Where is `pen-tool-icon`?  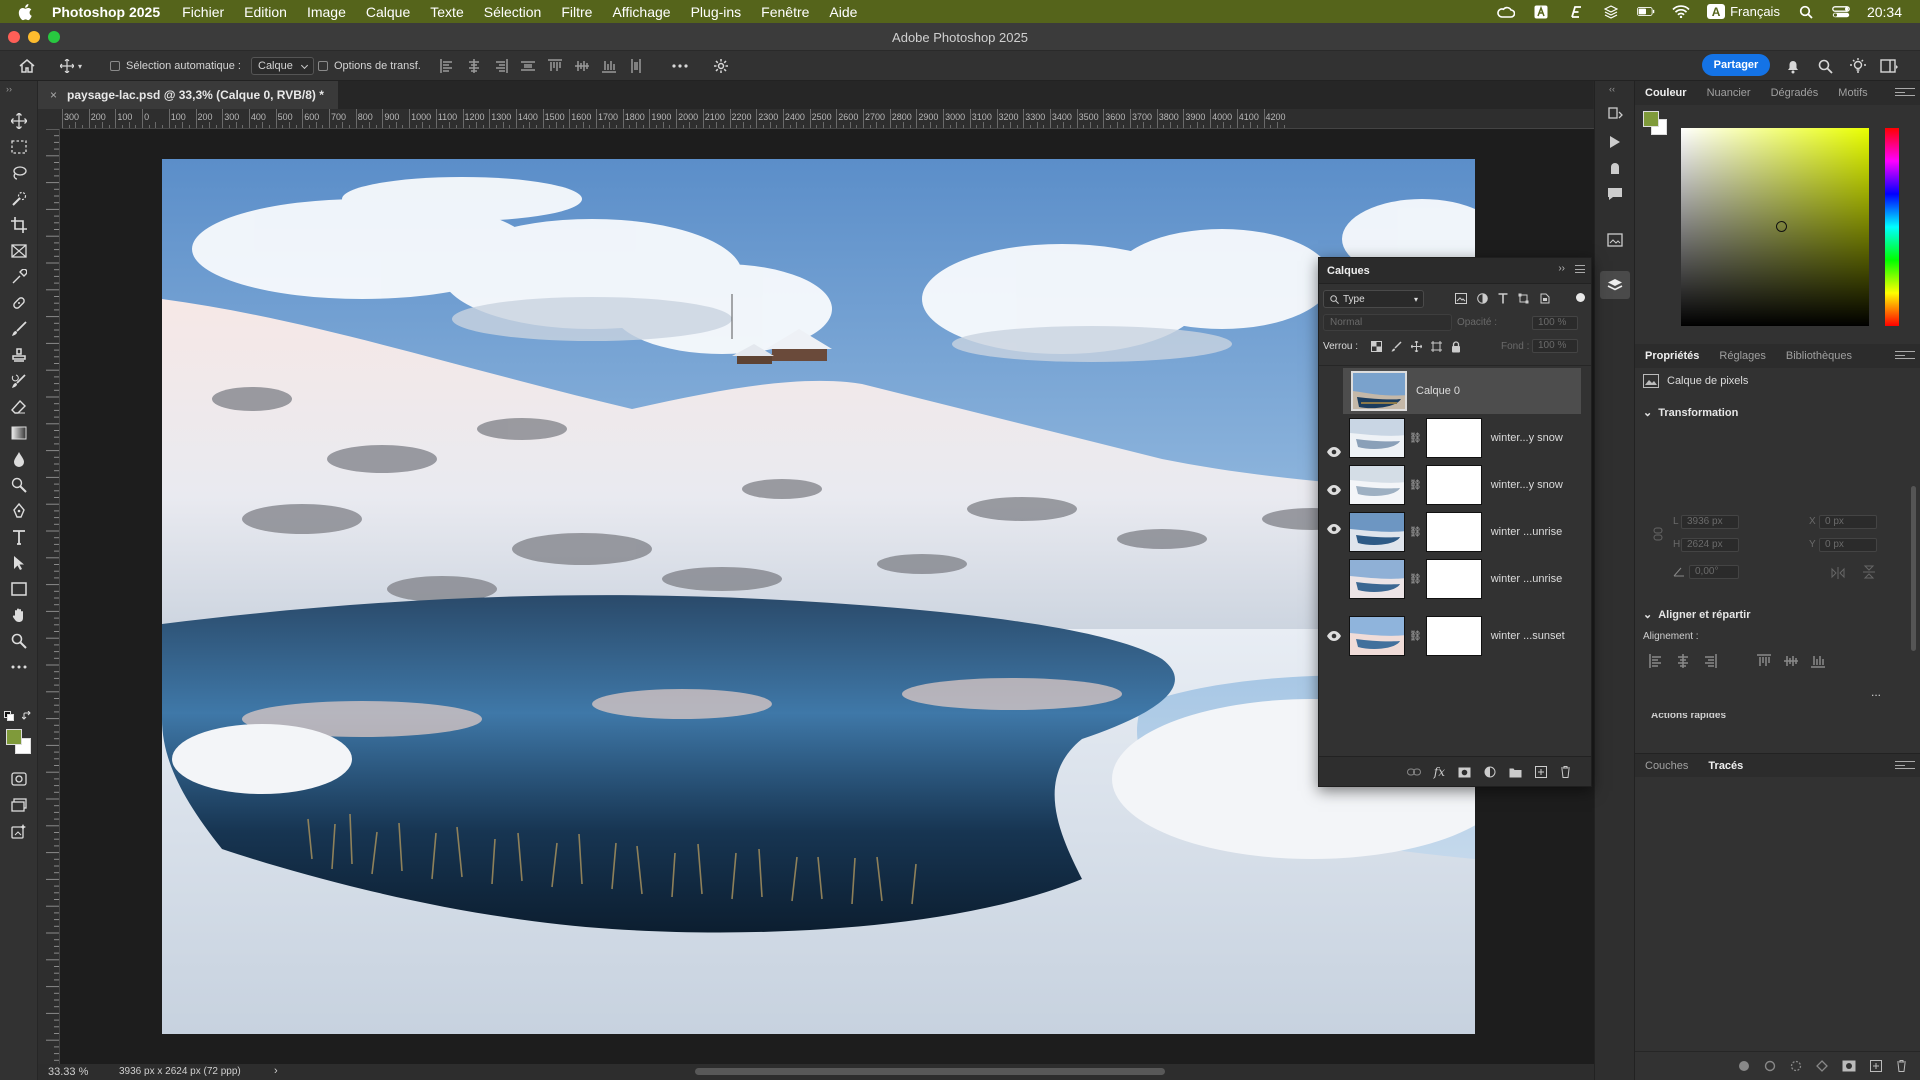
pen-tool-icon is located at coordinates (19, 511).